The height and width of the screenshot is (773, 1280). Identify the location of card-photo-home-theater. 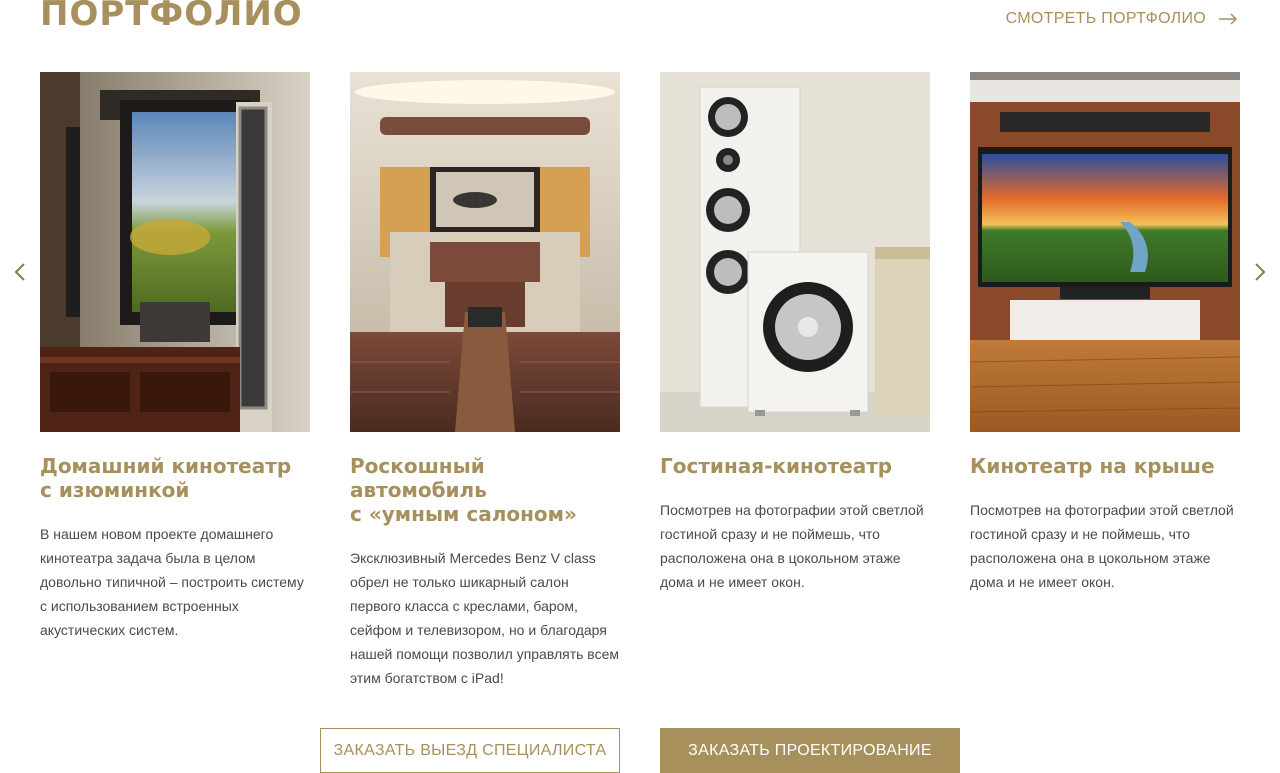
(175, 252).